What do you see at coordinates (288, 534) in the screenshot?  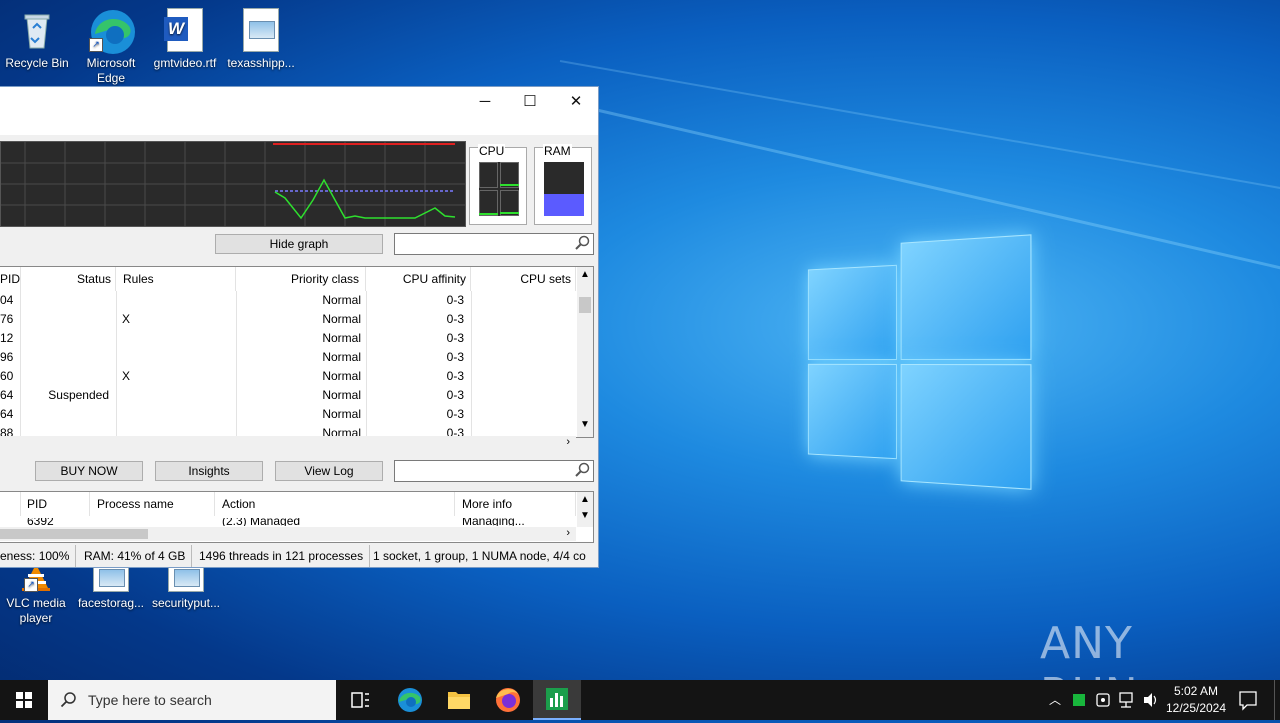 I see `log-hscrollbar: ›` at bounding box center [288, 534].